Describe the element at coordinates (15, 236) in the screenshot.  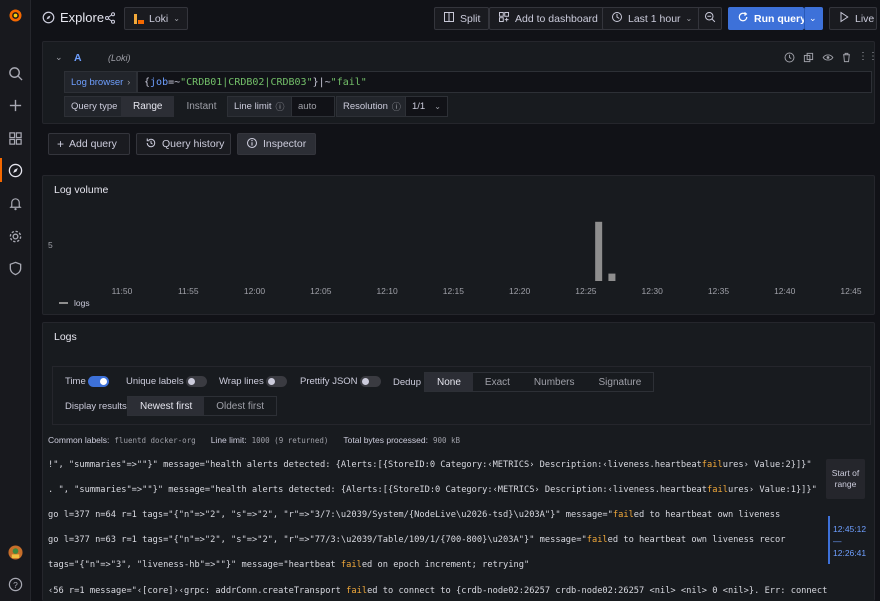
I see `gear-icon` at that location.